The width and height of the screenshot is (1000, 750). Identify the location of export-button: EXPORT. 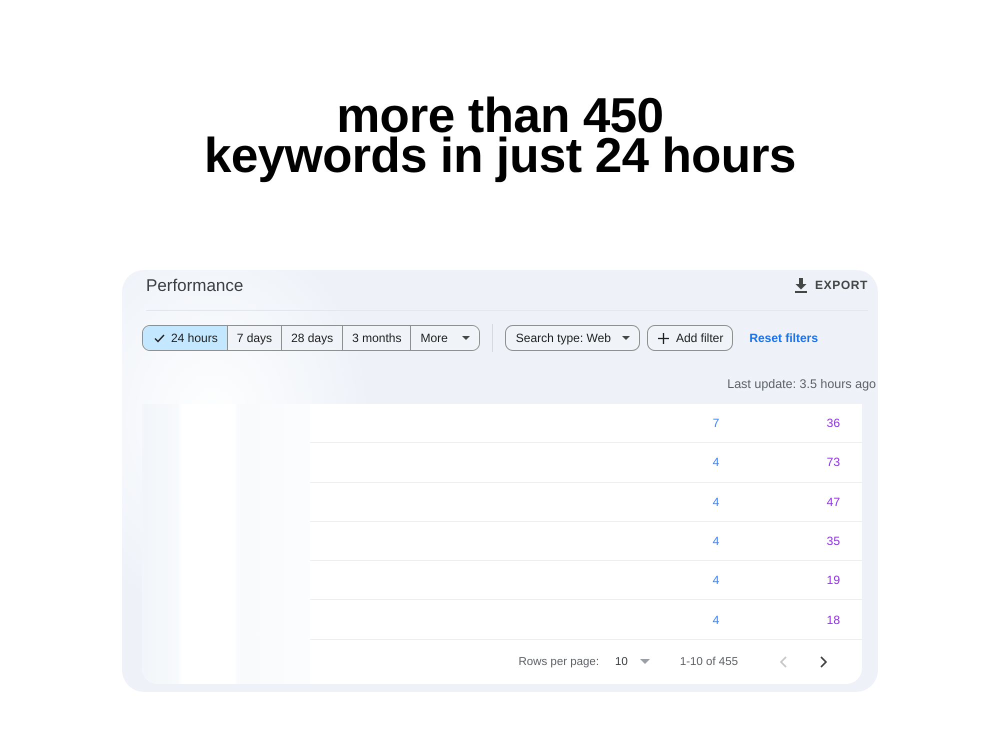
(831, 285).